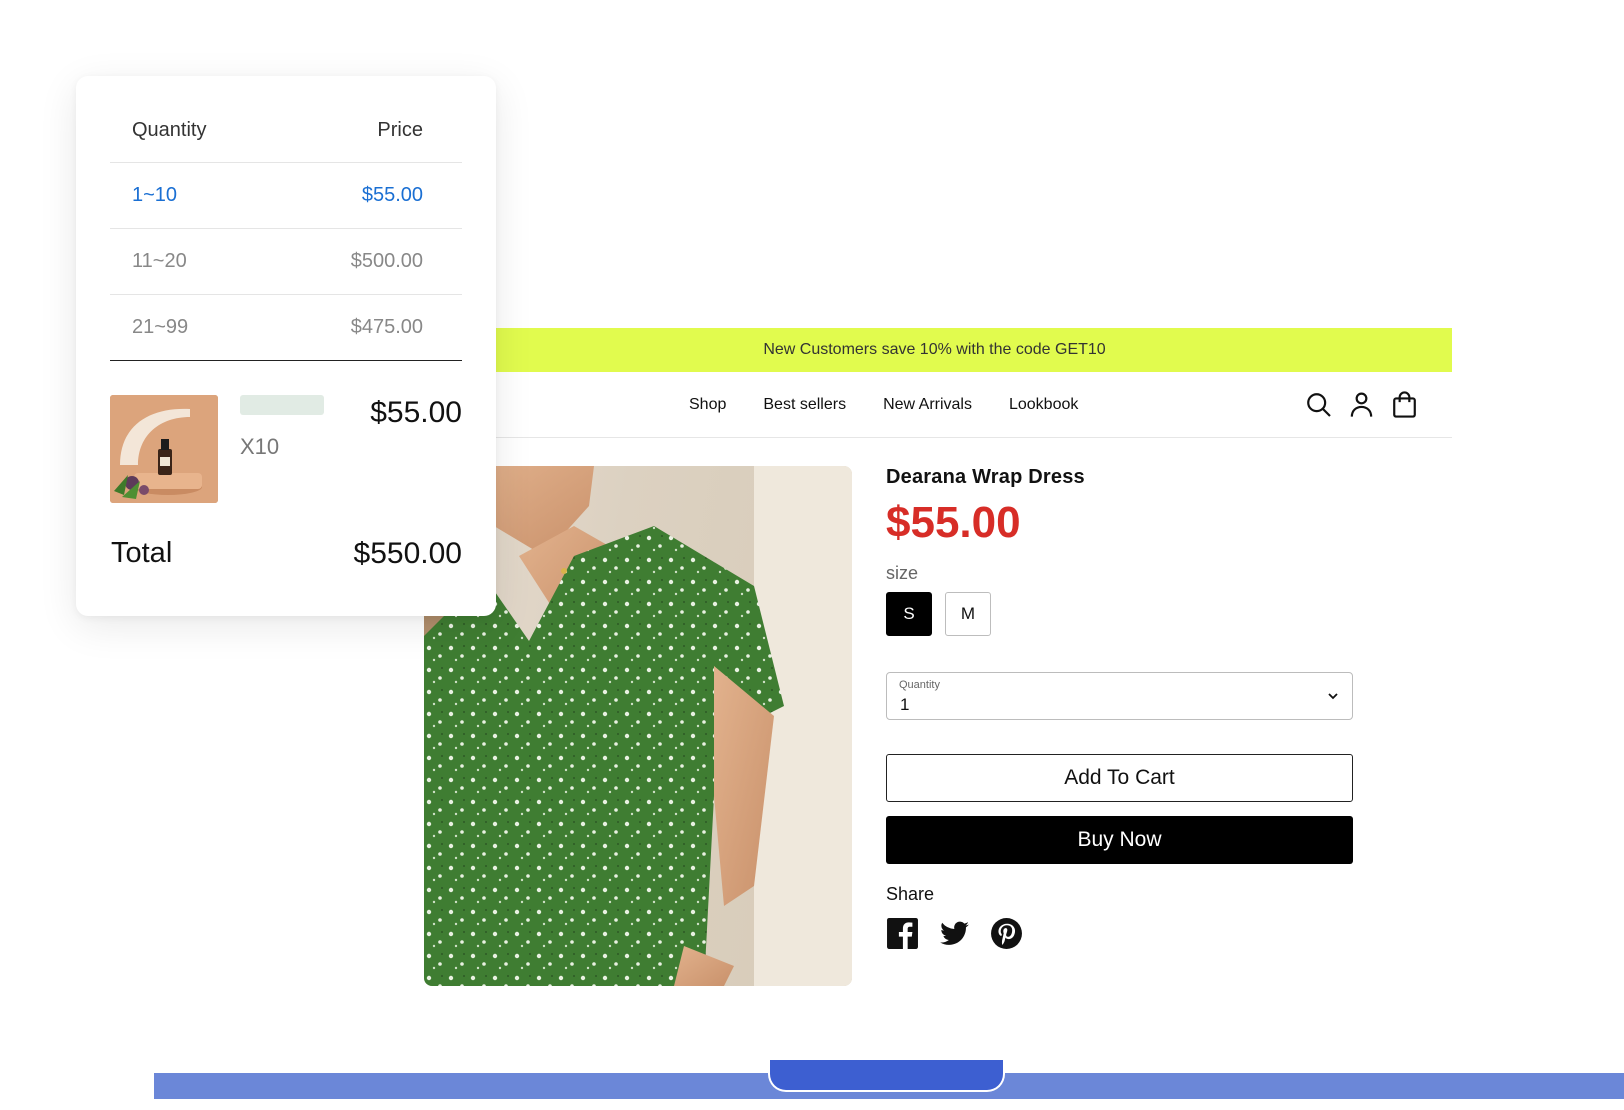 The width and height of the screenshot is (1624, 1110). I want to click on nav-link-best-sellers: Best sellers, so click(804, 405).